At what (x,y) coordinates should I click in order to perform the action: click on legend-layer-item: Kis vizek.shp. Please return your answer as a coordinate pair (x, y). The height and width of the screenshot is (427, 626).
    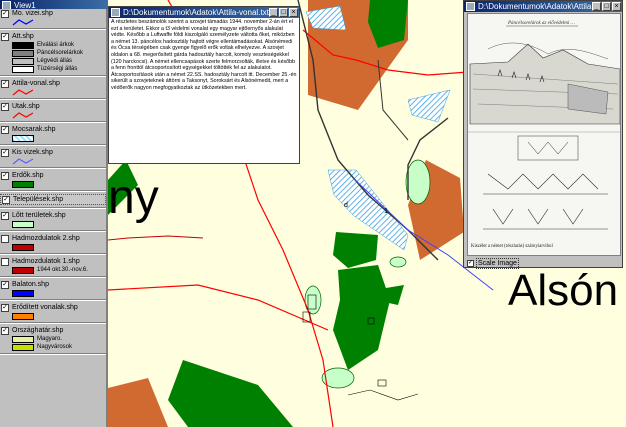
    Looking at the image, I should click on (53, 152).